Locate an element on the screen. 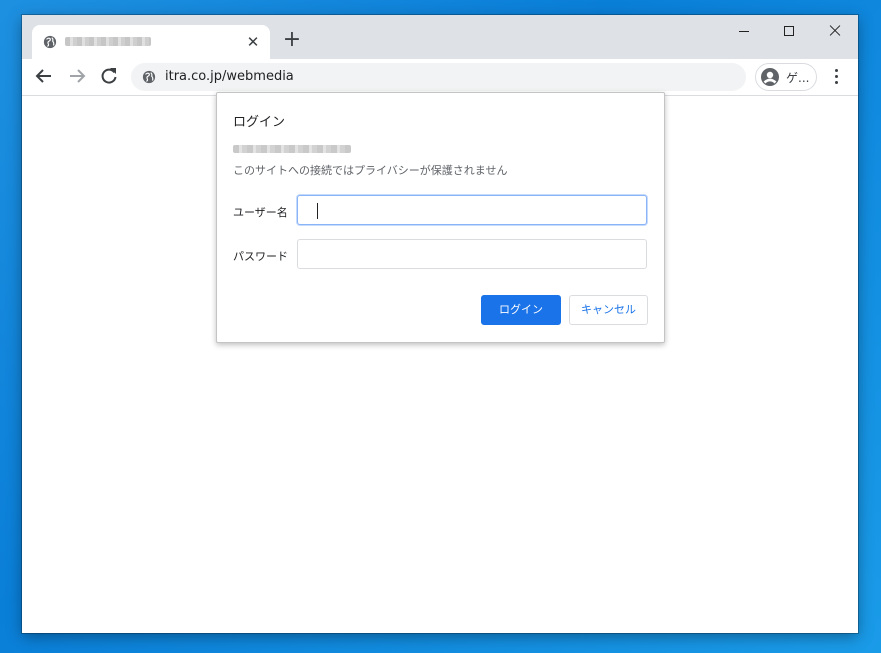 This screenshot has width=881, height=653. address-bar: itra.co.jp/webmedia is located at coordinates (438, 77).